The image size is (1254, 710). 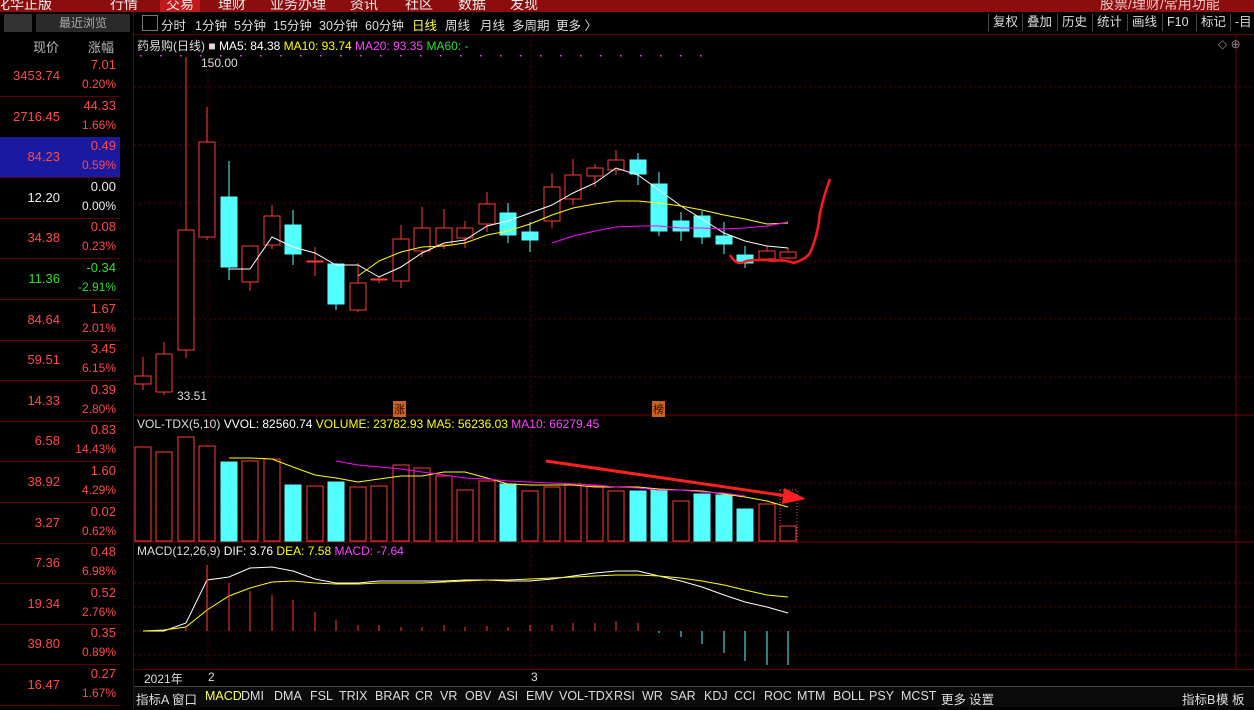 What do you see at coordinates (576, 24) in the screenshot?
I see `period-more: 更多 〉` at bounding box center [576, 24].